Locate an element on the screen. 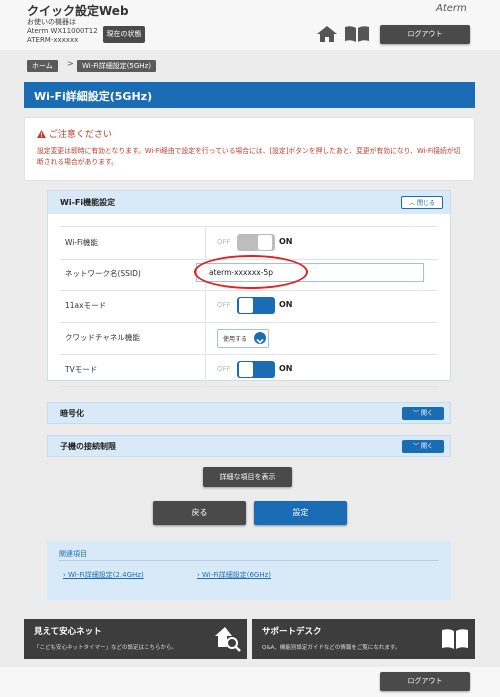 The width and height of the screenshot is (500, 697). wifi-function-label: Wi-Fi機能 is located at coordinates (81, 242).